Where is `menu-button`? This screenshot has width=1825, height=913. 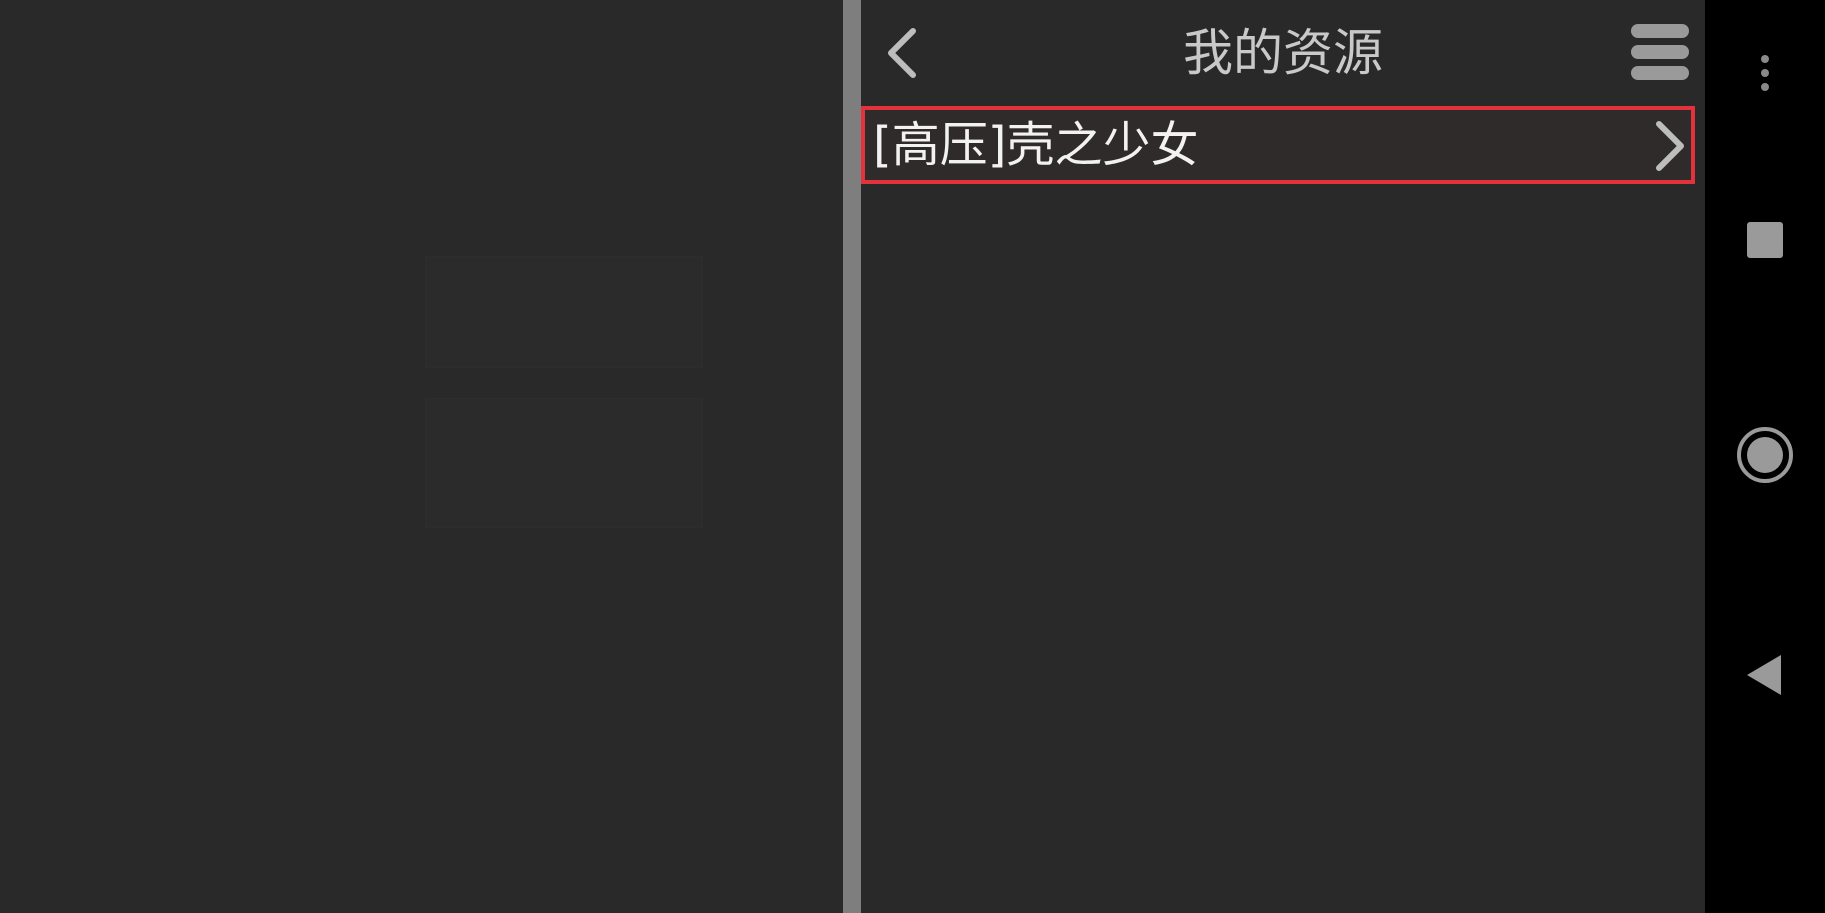 menu-button is located at coordinates (1660, 52).